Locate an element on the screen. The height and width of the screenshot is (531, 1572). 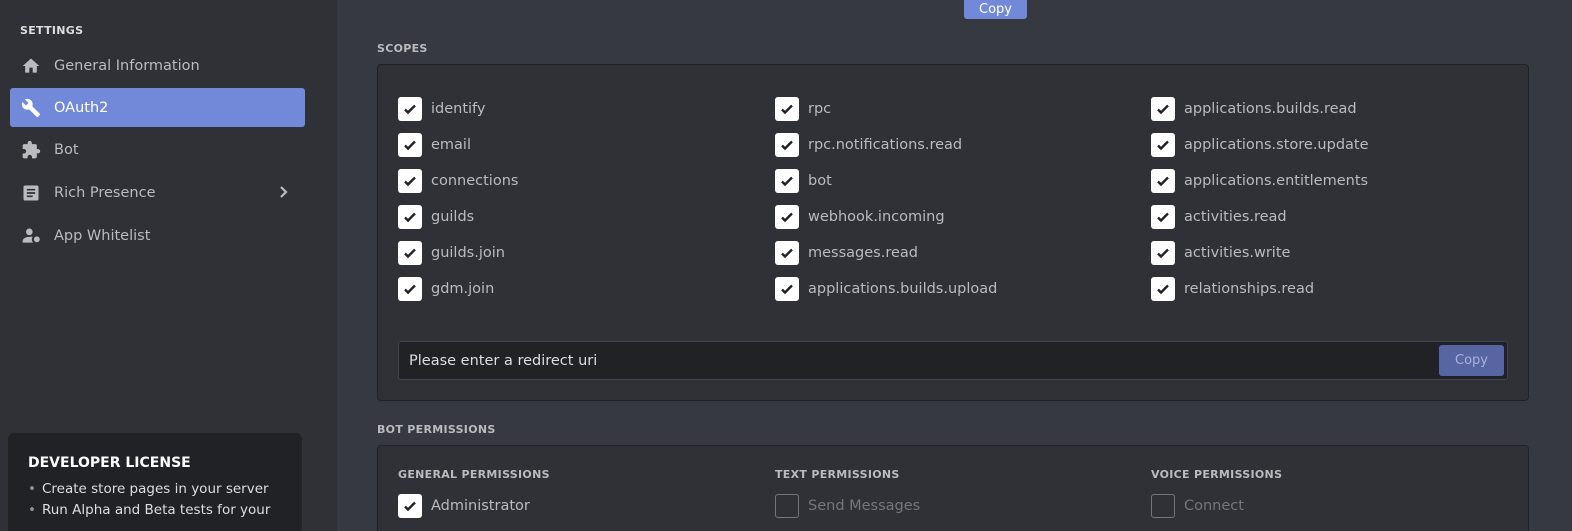
scope-label: applications.builds.read is located at coordinates (1270, 109).